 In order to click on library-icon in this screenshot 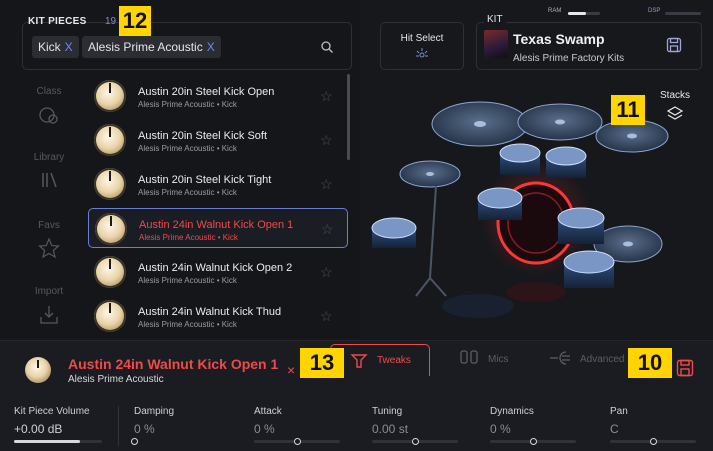, I will do `click(49, 180)`.